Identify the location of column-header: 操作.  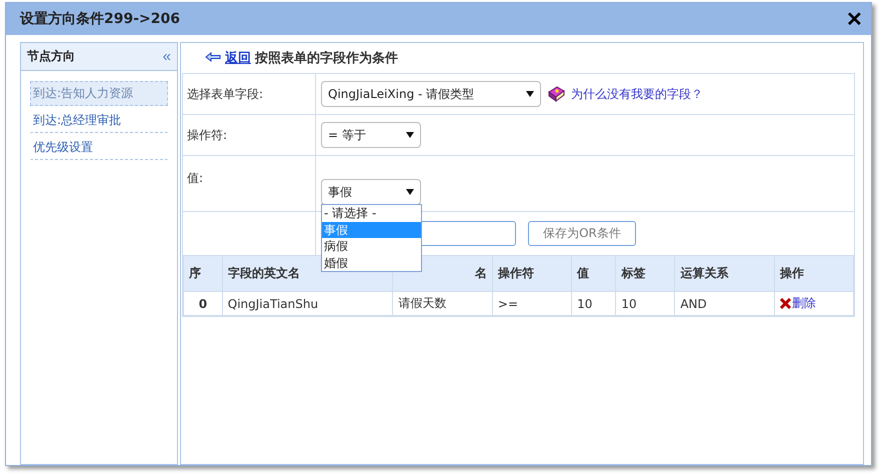
(814, 274).